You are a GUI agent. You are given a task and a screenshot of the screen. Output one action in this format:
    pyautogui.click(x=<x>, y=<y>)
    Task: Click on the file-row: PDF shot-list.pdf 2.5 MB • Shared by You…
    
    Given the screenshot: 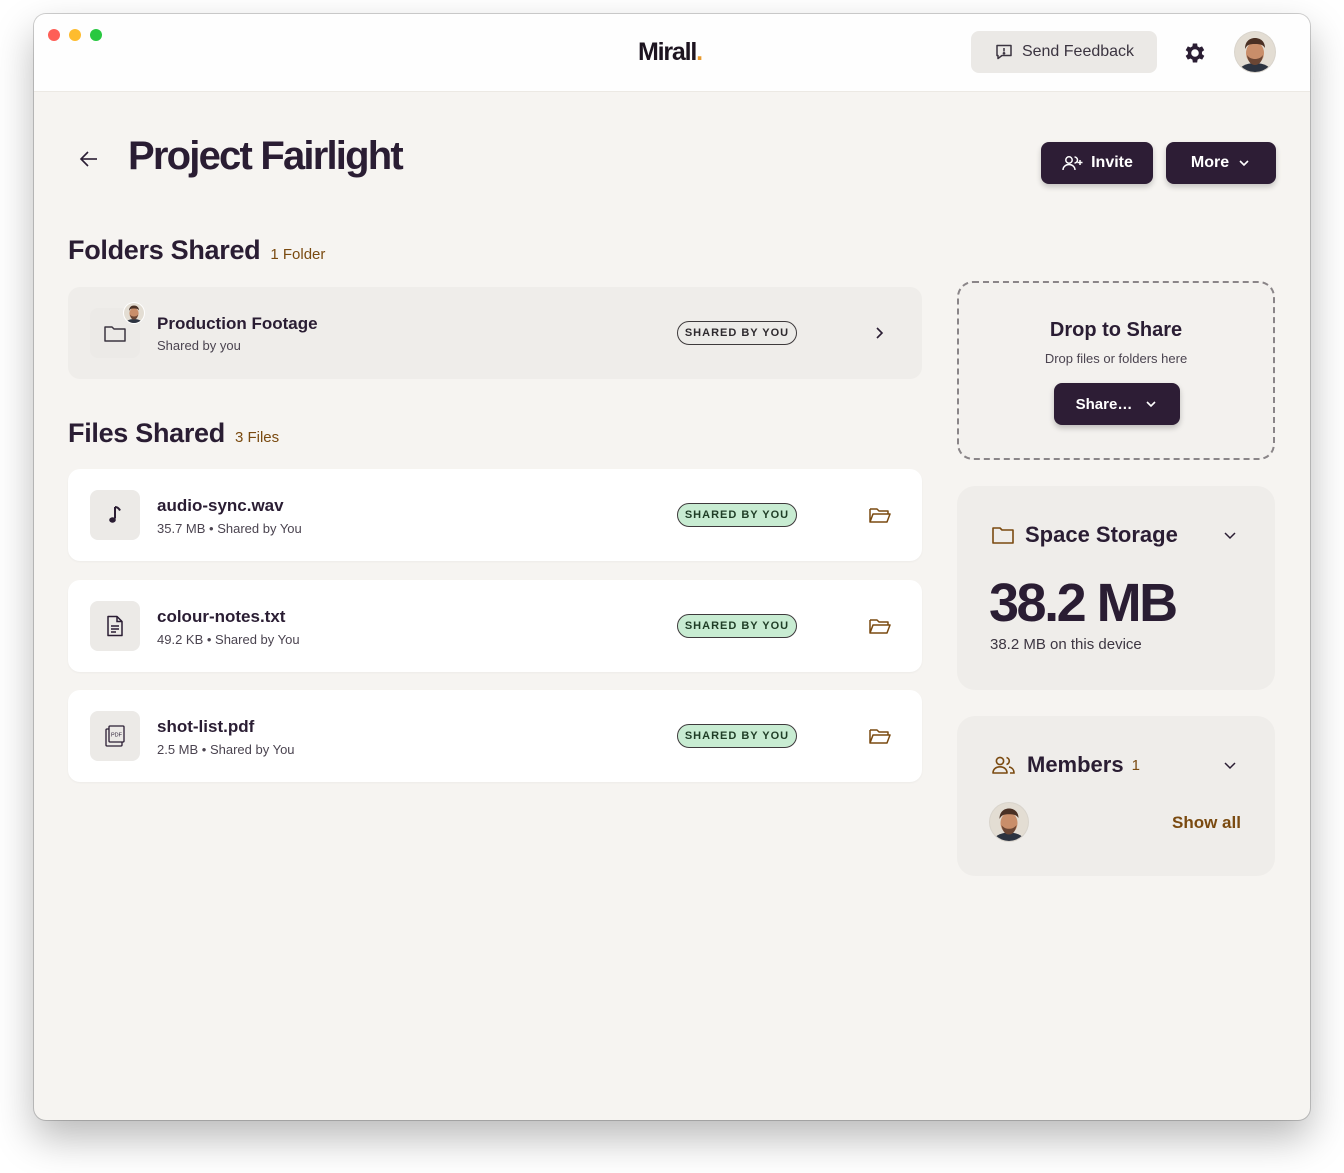 What is the action you would take?
    pyautogui.click(x=495, y=736)
    